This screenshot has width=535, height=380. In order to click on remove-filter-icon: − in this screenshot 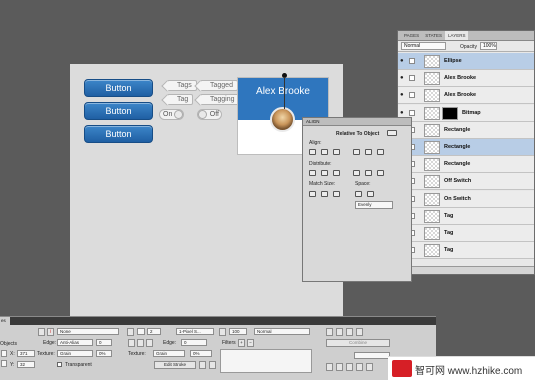, I will do `click(250, 343)`.